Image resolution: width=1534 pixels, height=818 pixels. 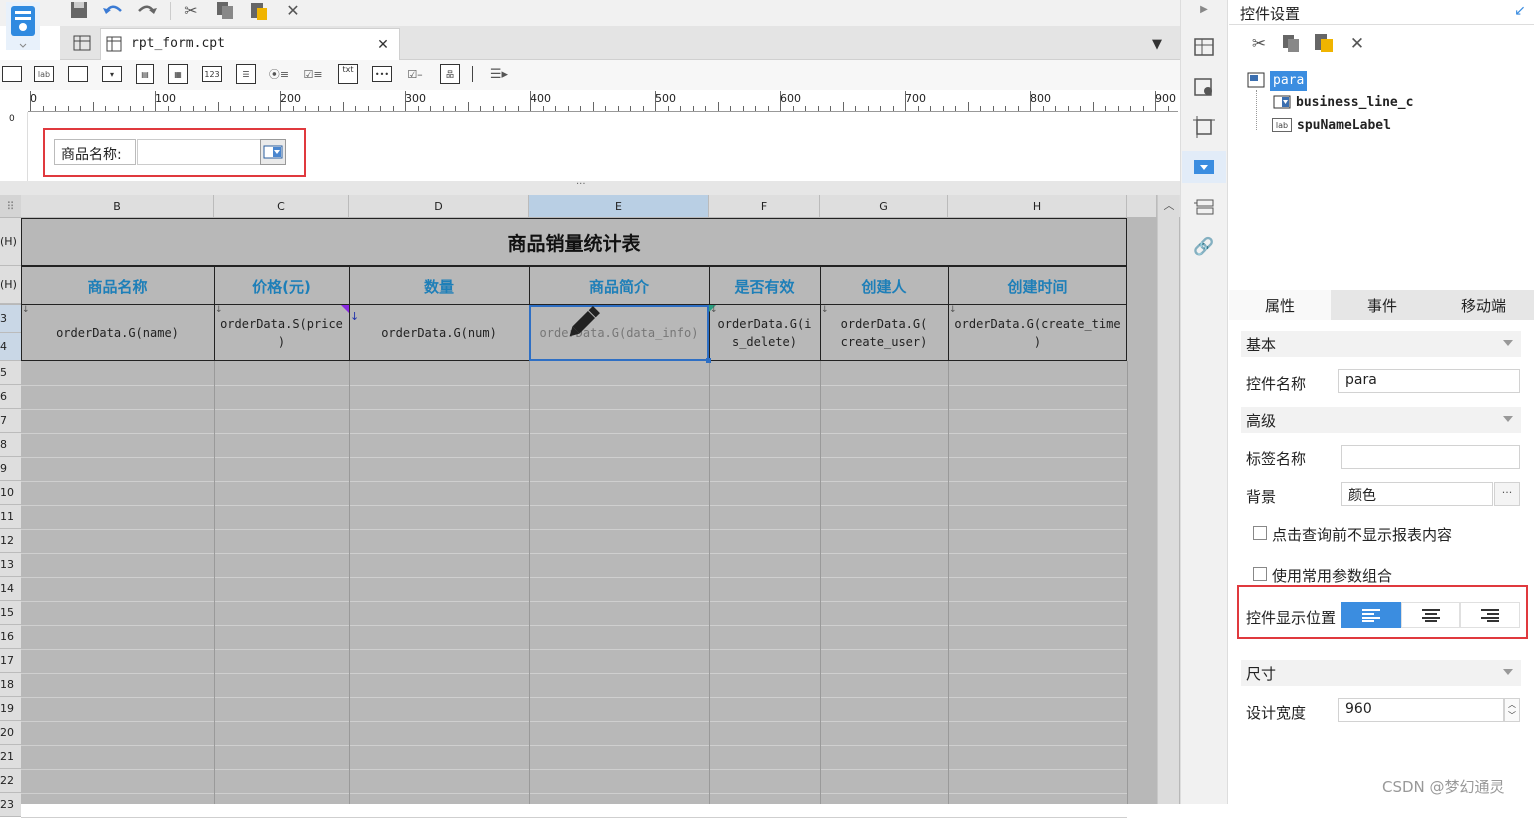 What do you see at coordinates (1260, 533) in the screenshot?
I see `hide-before-query-checkbox` at bounding box center [1260, 533].